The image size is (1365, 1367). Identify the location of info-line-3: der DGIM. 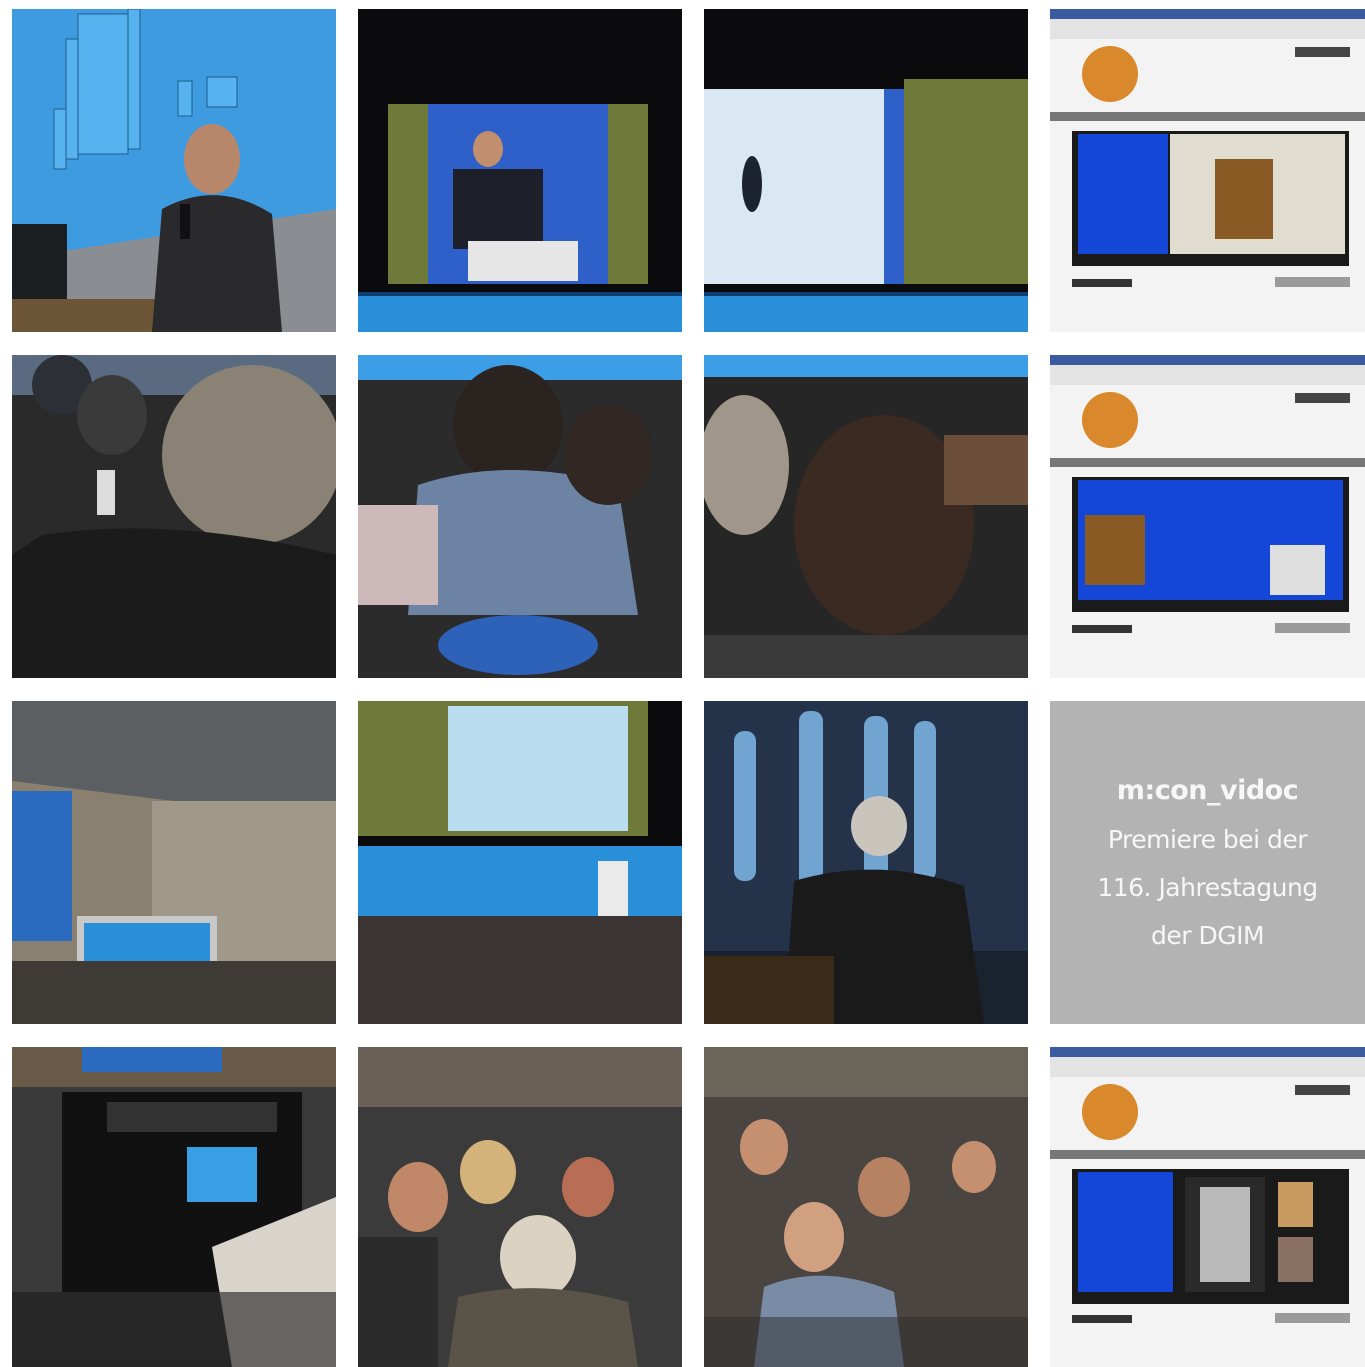
(1207, 935).